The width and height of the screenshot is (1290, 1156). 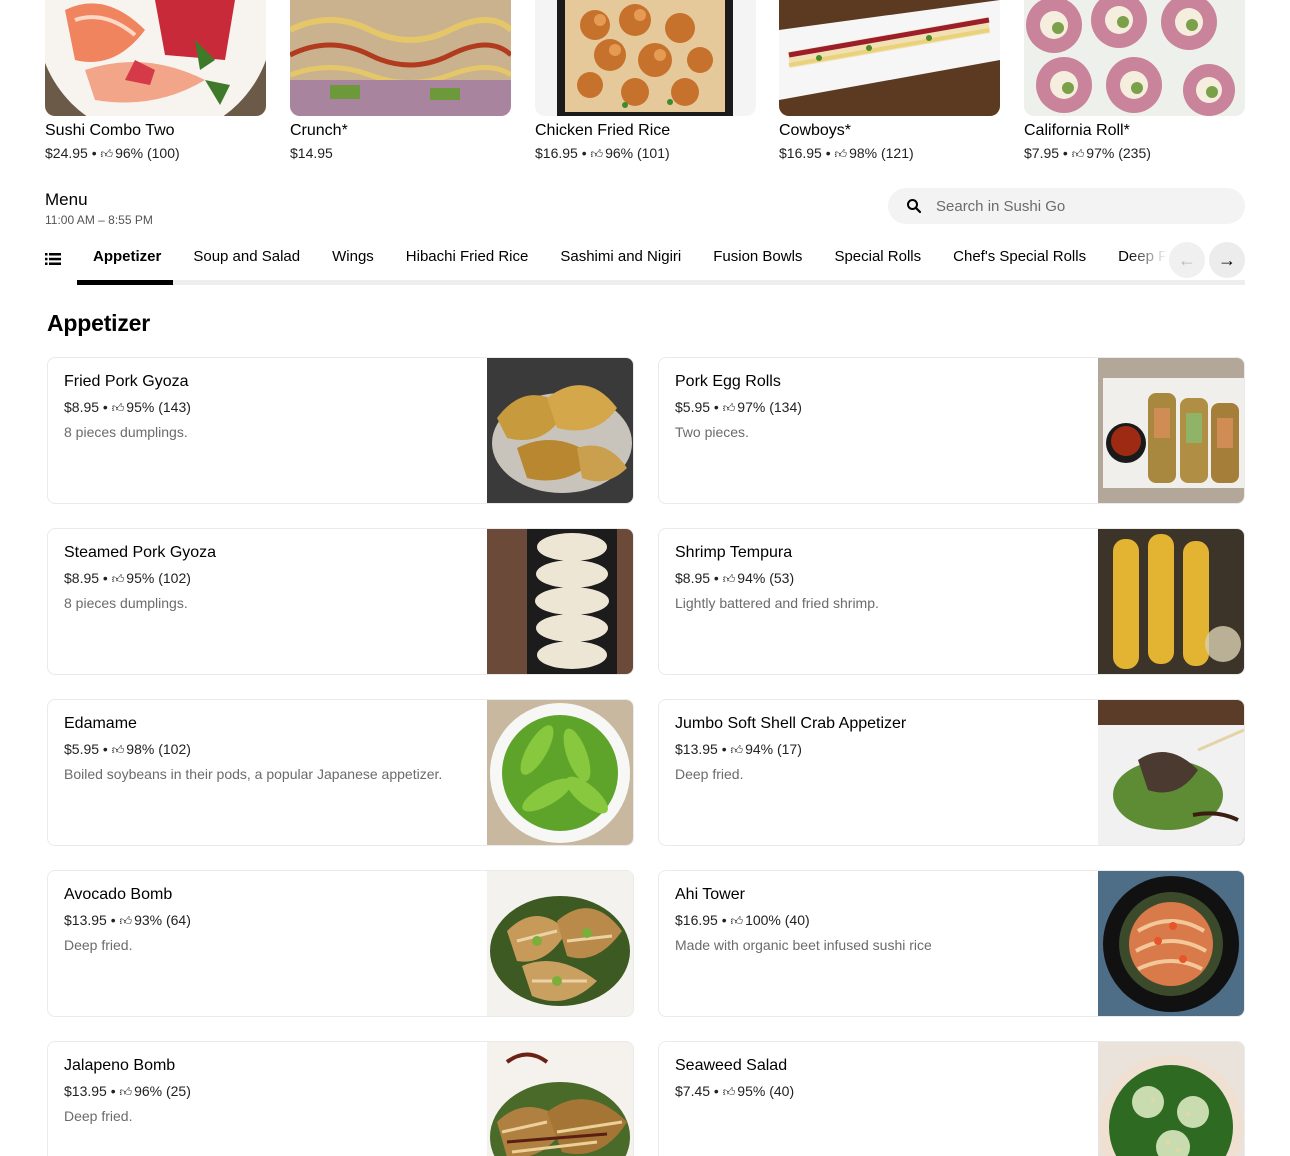 What do you see at coordinates (1081, 206) in the screenshot?
I see `search-input` at bounding box center [1081, 206].